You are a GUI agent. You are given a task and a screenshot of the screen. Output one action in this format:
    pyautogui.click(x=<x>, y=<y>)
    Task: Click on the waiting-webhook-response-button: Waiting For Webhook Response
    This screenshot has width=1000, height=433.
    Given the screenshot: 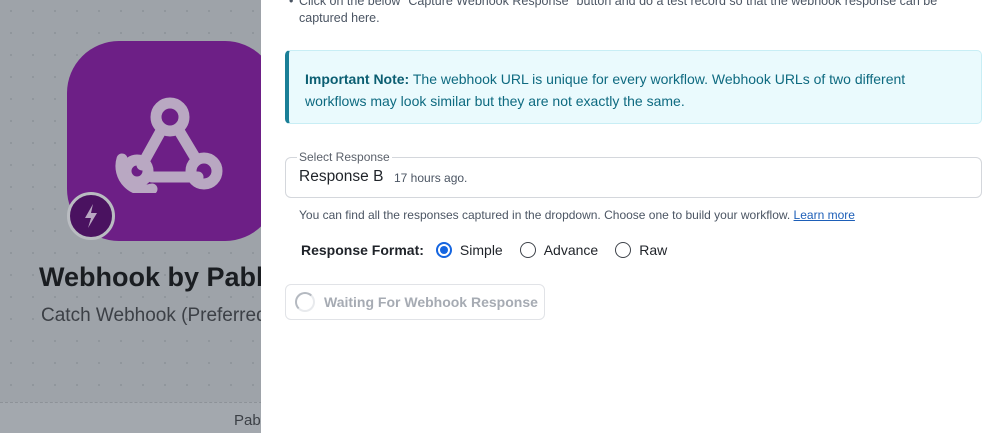 What is the action you would take?
    pyautogui.click(x=415, y=302)
    